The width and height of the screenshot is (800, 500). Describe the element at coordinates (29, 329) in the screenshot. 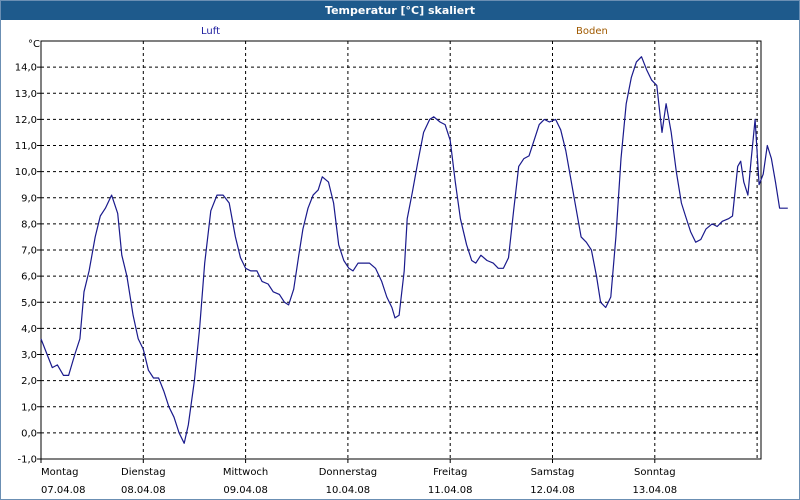

I see `y-tick-label: 4,0` at that location.